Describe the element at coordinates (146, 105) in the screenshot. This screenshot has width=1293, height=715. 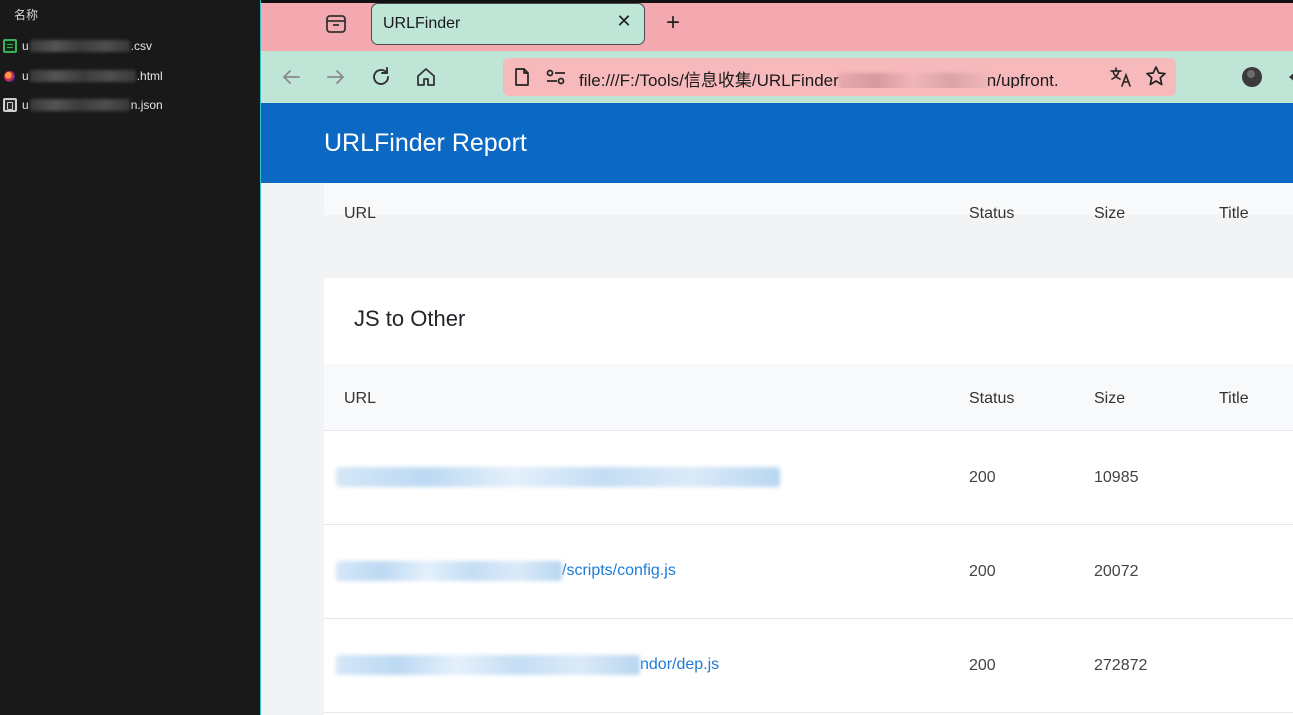
I see `file-name-suffix: n.json` at that location.